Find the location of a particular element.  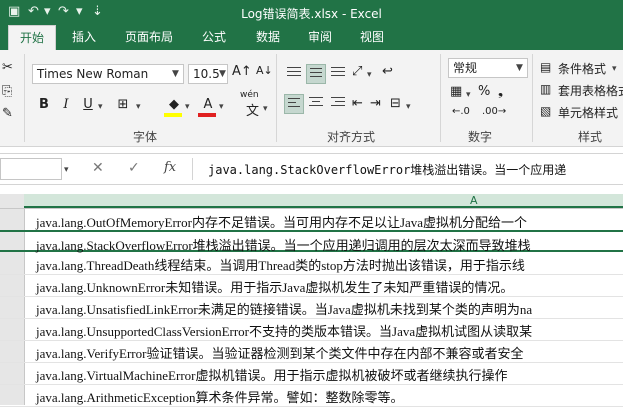

font-size-dropdown-icon: ▼ is located at coordinates (222, 74).